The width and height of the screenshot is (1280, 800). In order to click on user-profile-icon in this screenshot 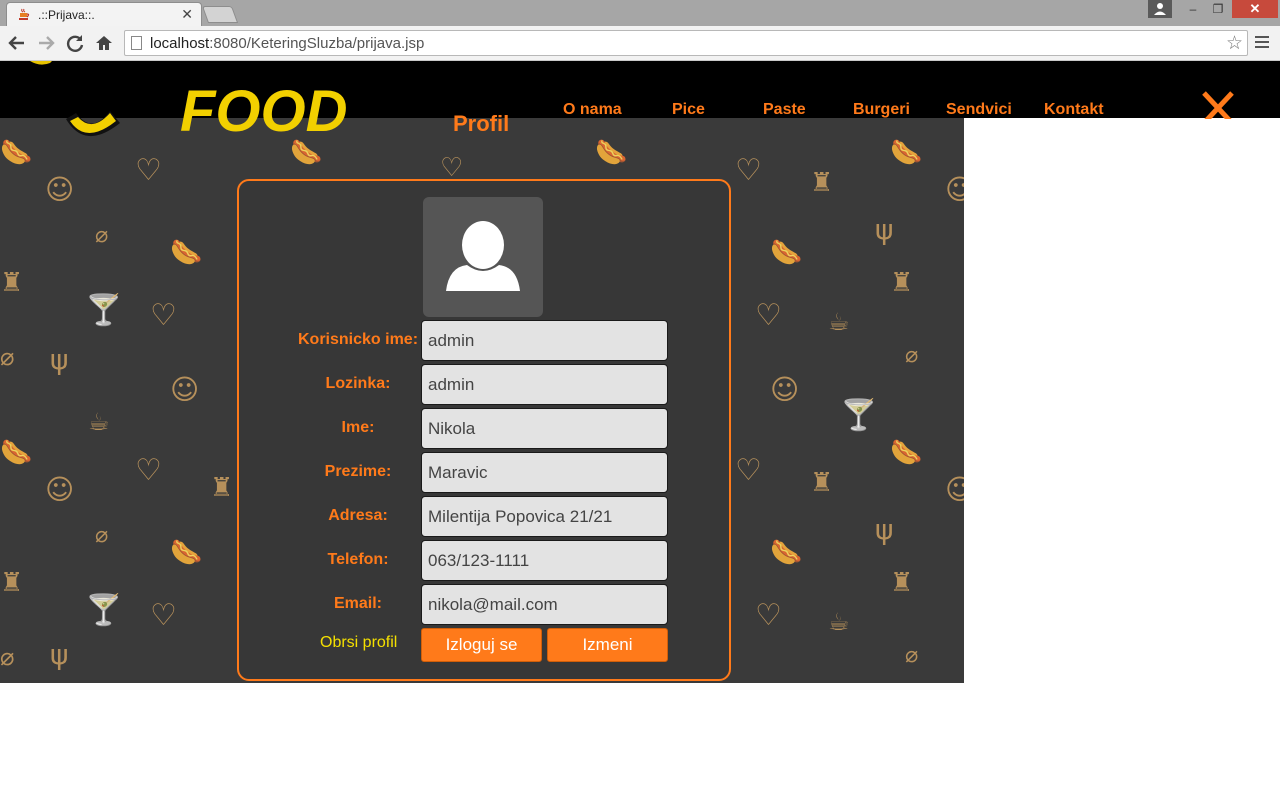, I will do `click(1160, 9)`.